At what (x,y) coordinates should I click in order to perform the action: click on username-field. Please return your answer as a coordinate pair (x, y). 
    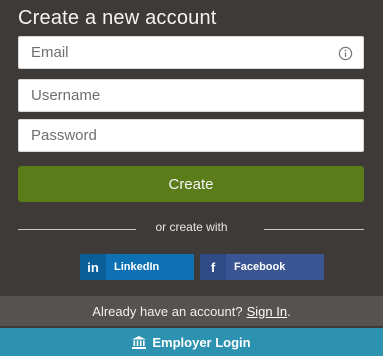
    Looking at the image, I should click on (191, 95).